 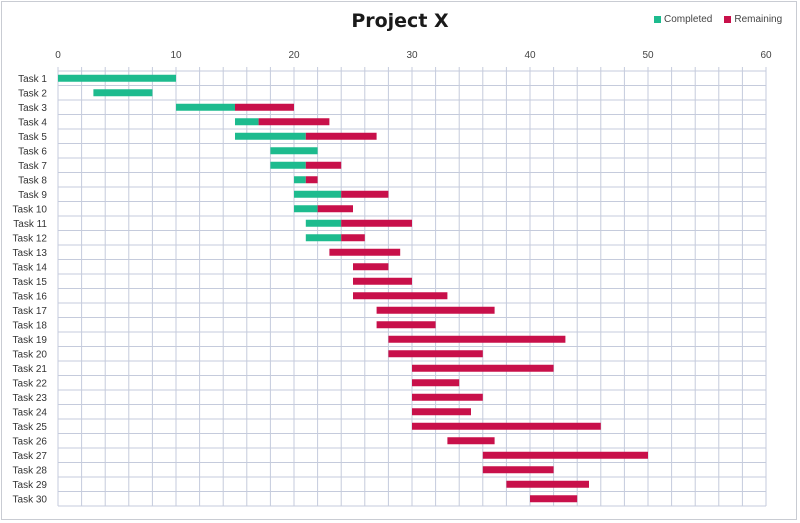 I want to click on task-label: Task 4, so click(x=32, y=122).